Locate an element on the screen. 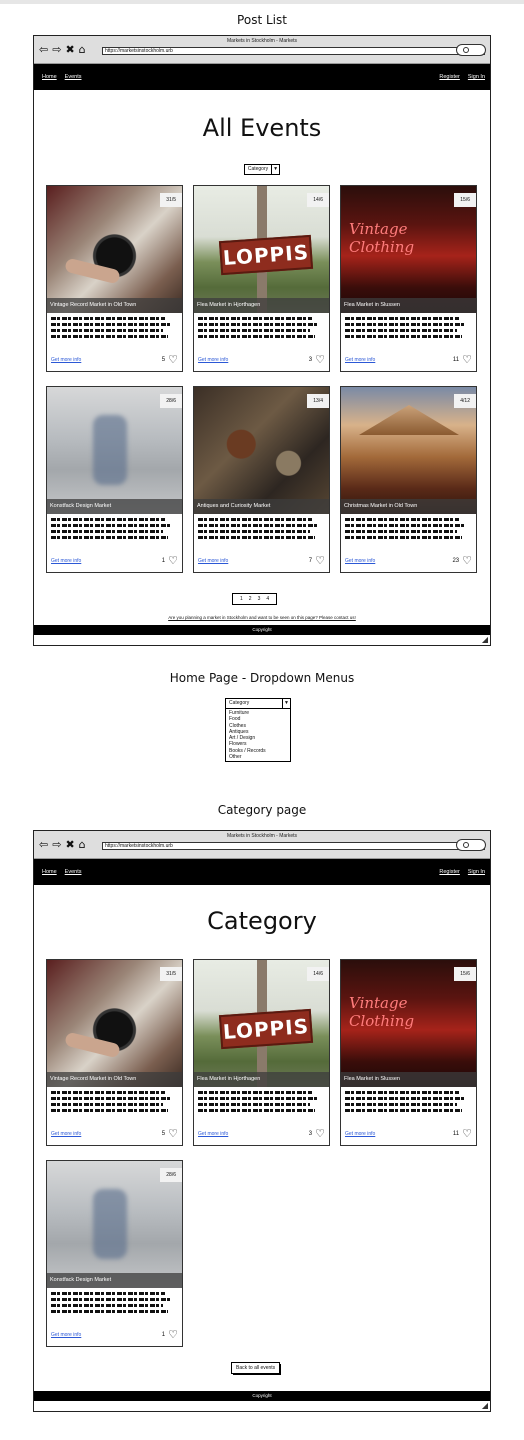  footer-copyright: Copyright is located at coordinates (262, 630).